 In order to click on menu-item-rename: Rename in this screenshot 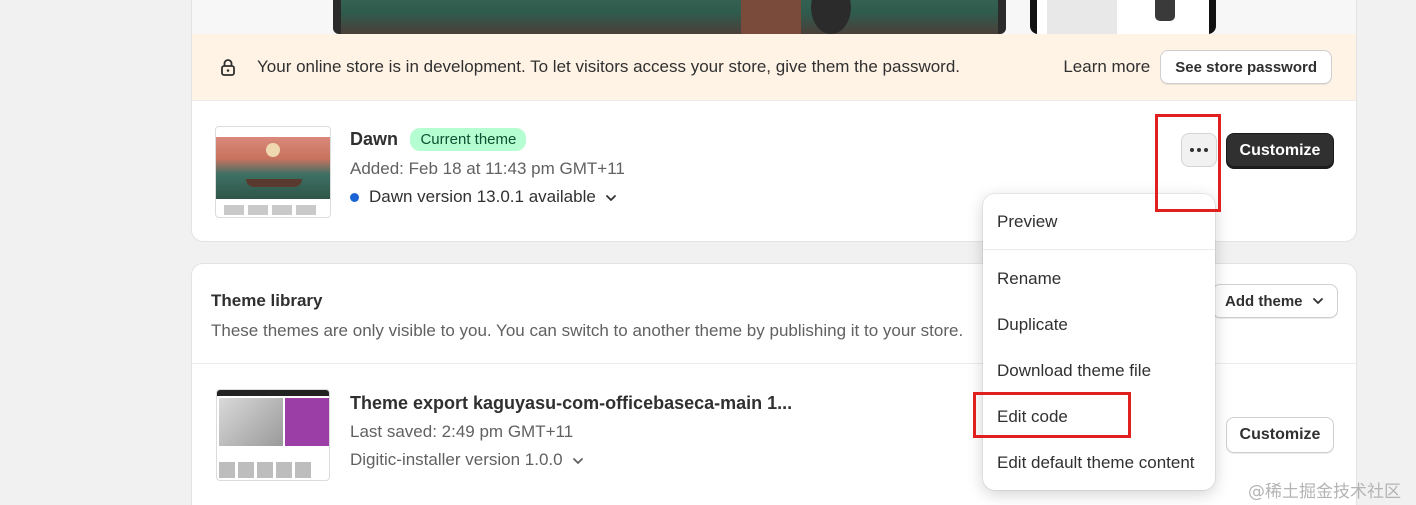, I will do `click(1029, 279)`.